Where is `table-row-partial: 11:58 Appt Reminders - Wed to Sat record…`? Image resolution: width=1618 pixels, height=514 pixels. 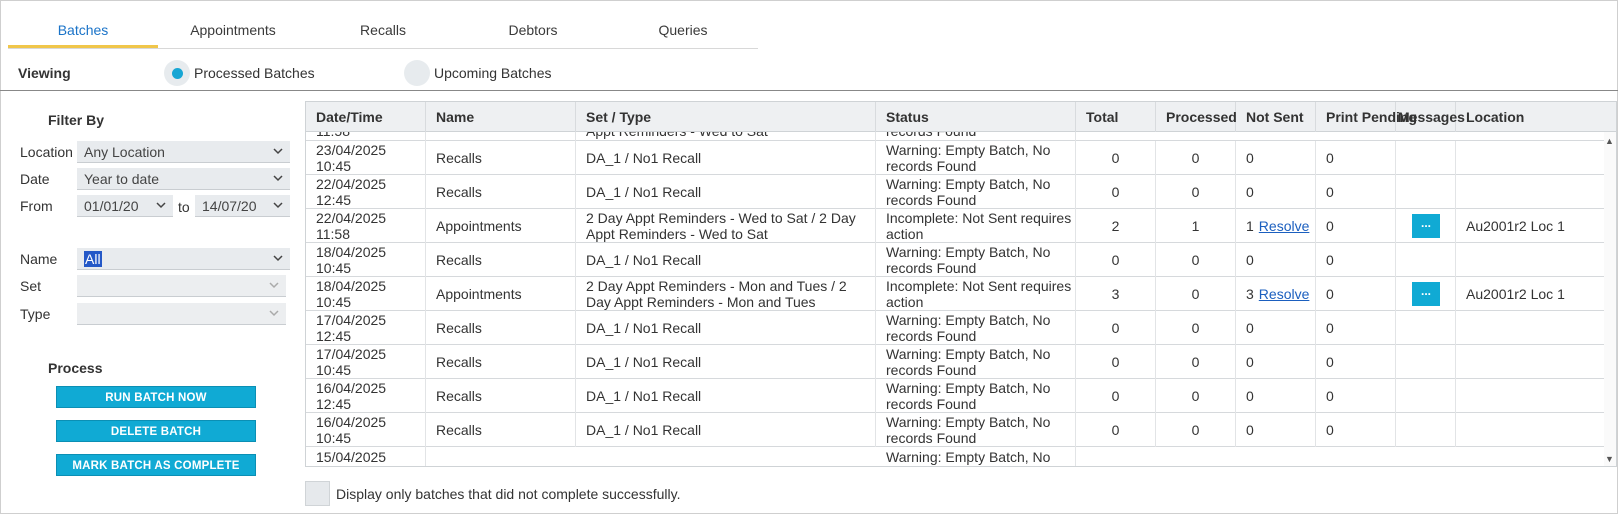
table-row-partial: 11:58 Appt Reminders - Wed to Sat record… is located at coordinates (956, 136).